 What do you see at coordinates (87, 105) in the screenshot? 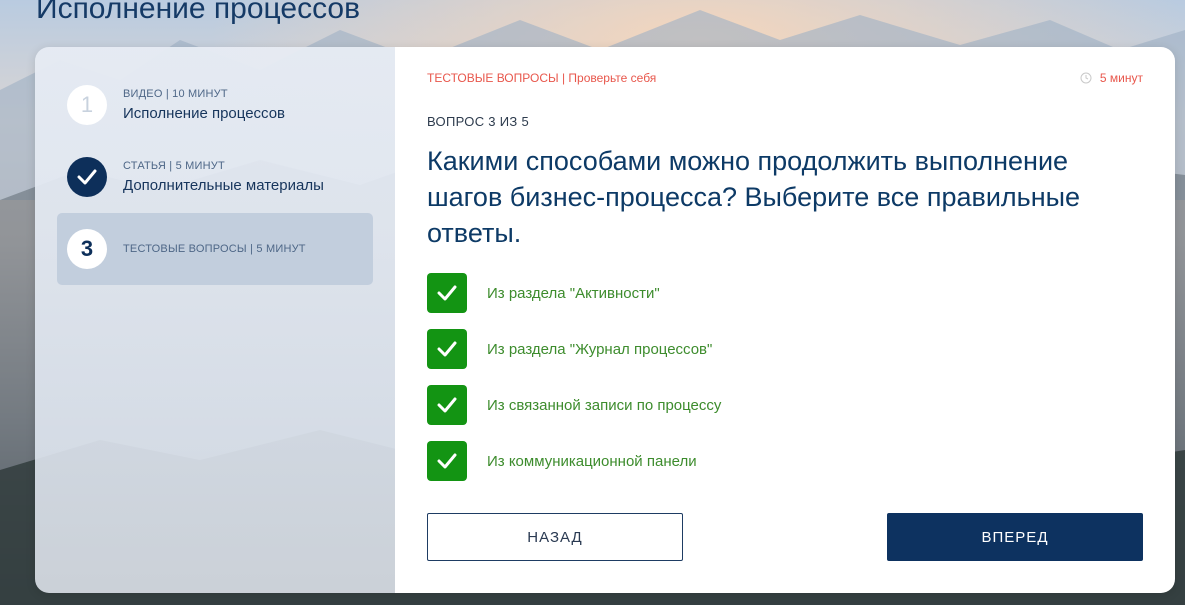
I see `step-number: 1` at bounding box center [87, 105].